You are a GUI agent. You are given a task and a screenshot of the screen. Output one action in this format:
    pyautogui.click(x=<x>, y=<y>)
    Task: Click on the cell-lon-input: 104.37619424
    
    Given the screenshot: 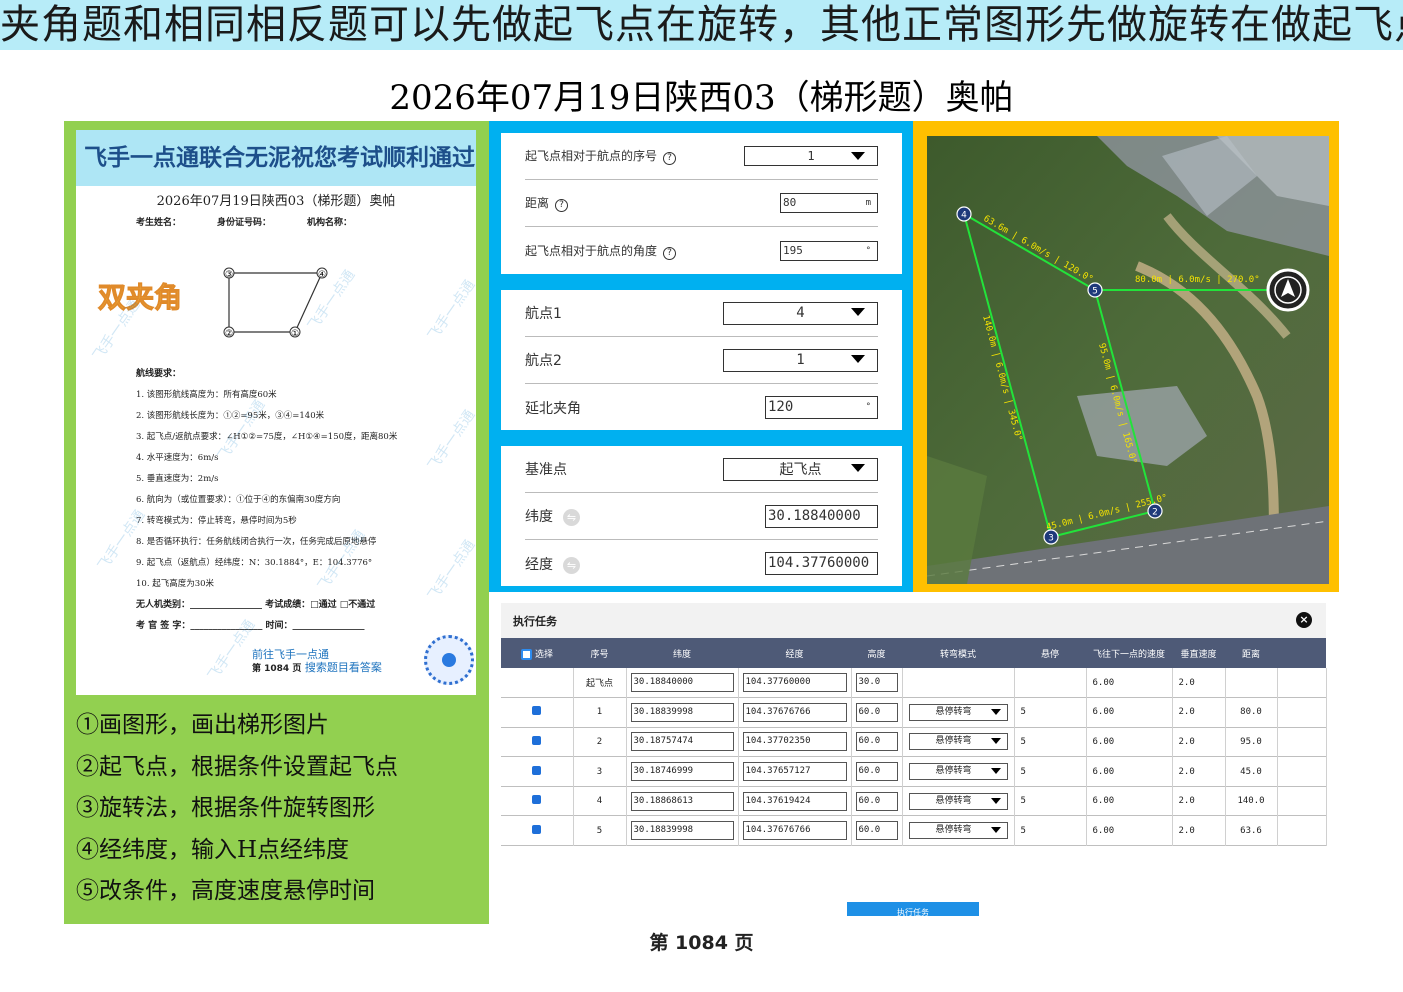 What is the action you would take?
    pyautogui.click(x=794, y=801)
    